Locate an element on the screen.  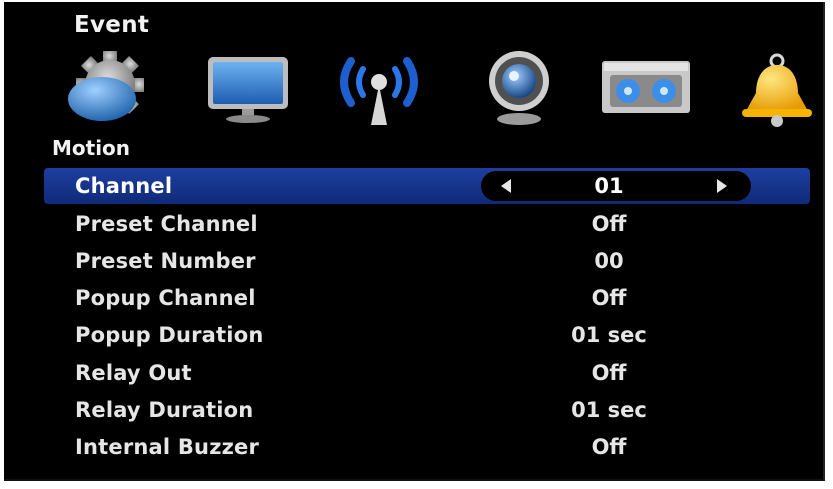
bell-icon is located at coordinates (777, 89).